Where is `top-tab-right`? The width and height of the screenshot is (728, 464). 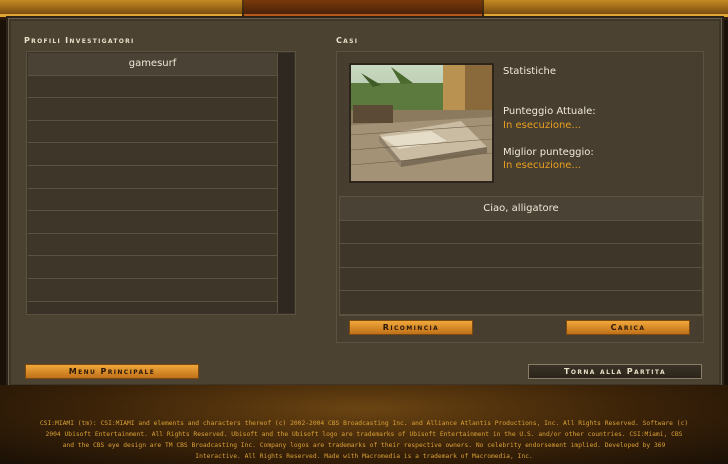 top-tab-right is located at coordinates (606, 8).